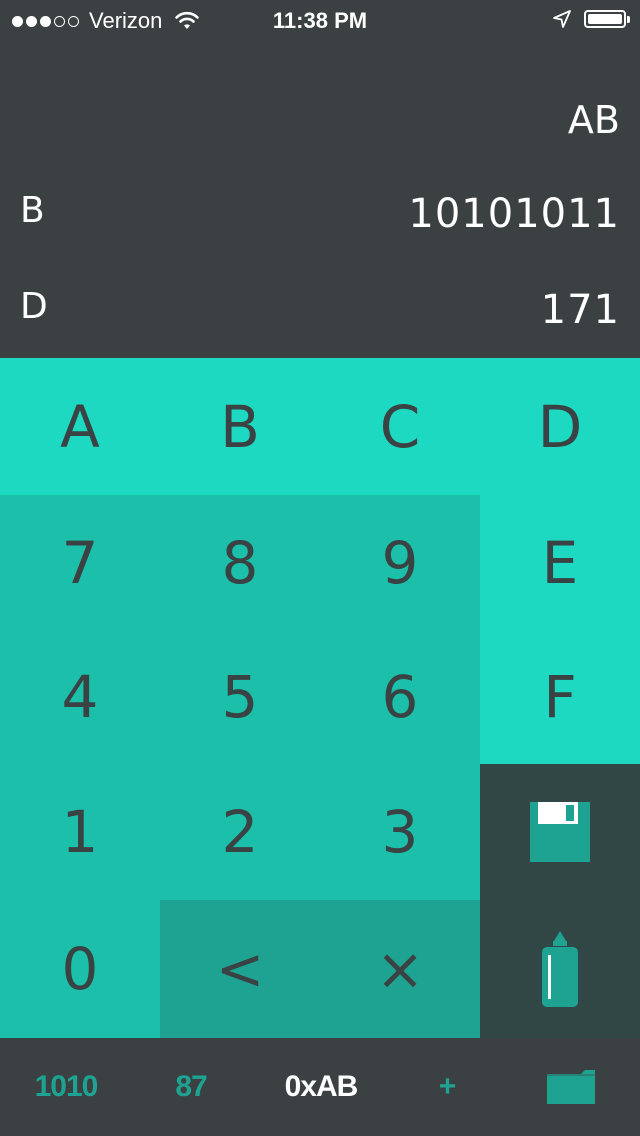 This screenshot has height=1136, width=640. Describe the element at coordinates (80, 426) in the screenshot. I see `key-a: A` at that location.